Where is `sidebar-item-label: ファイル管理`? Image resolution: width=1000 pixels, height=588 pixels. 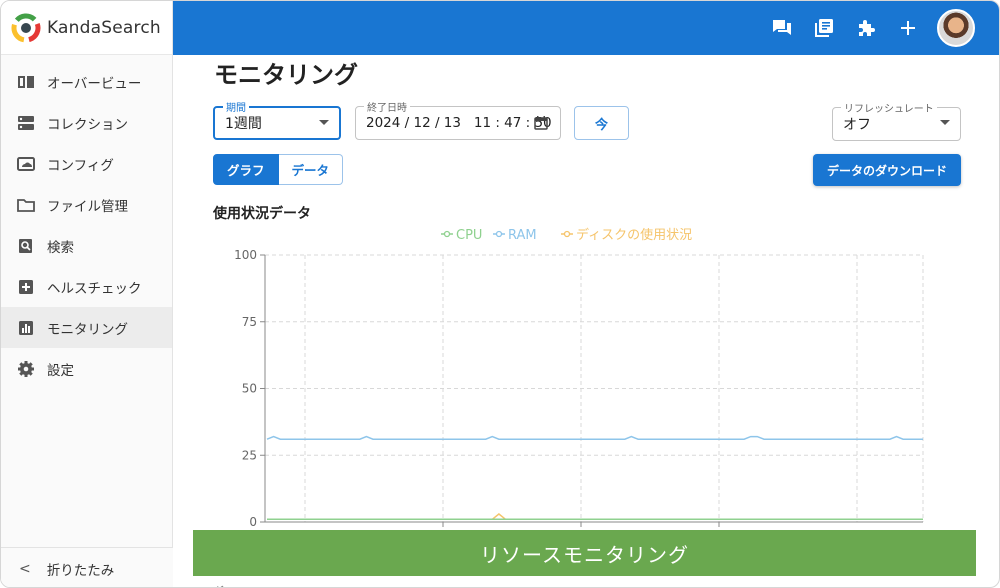
sidebar-item-label: ファイル管理 is located at coordinates (87, 206).